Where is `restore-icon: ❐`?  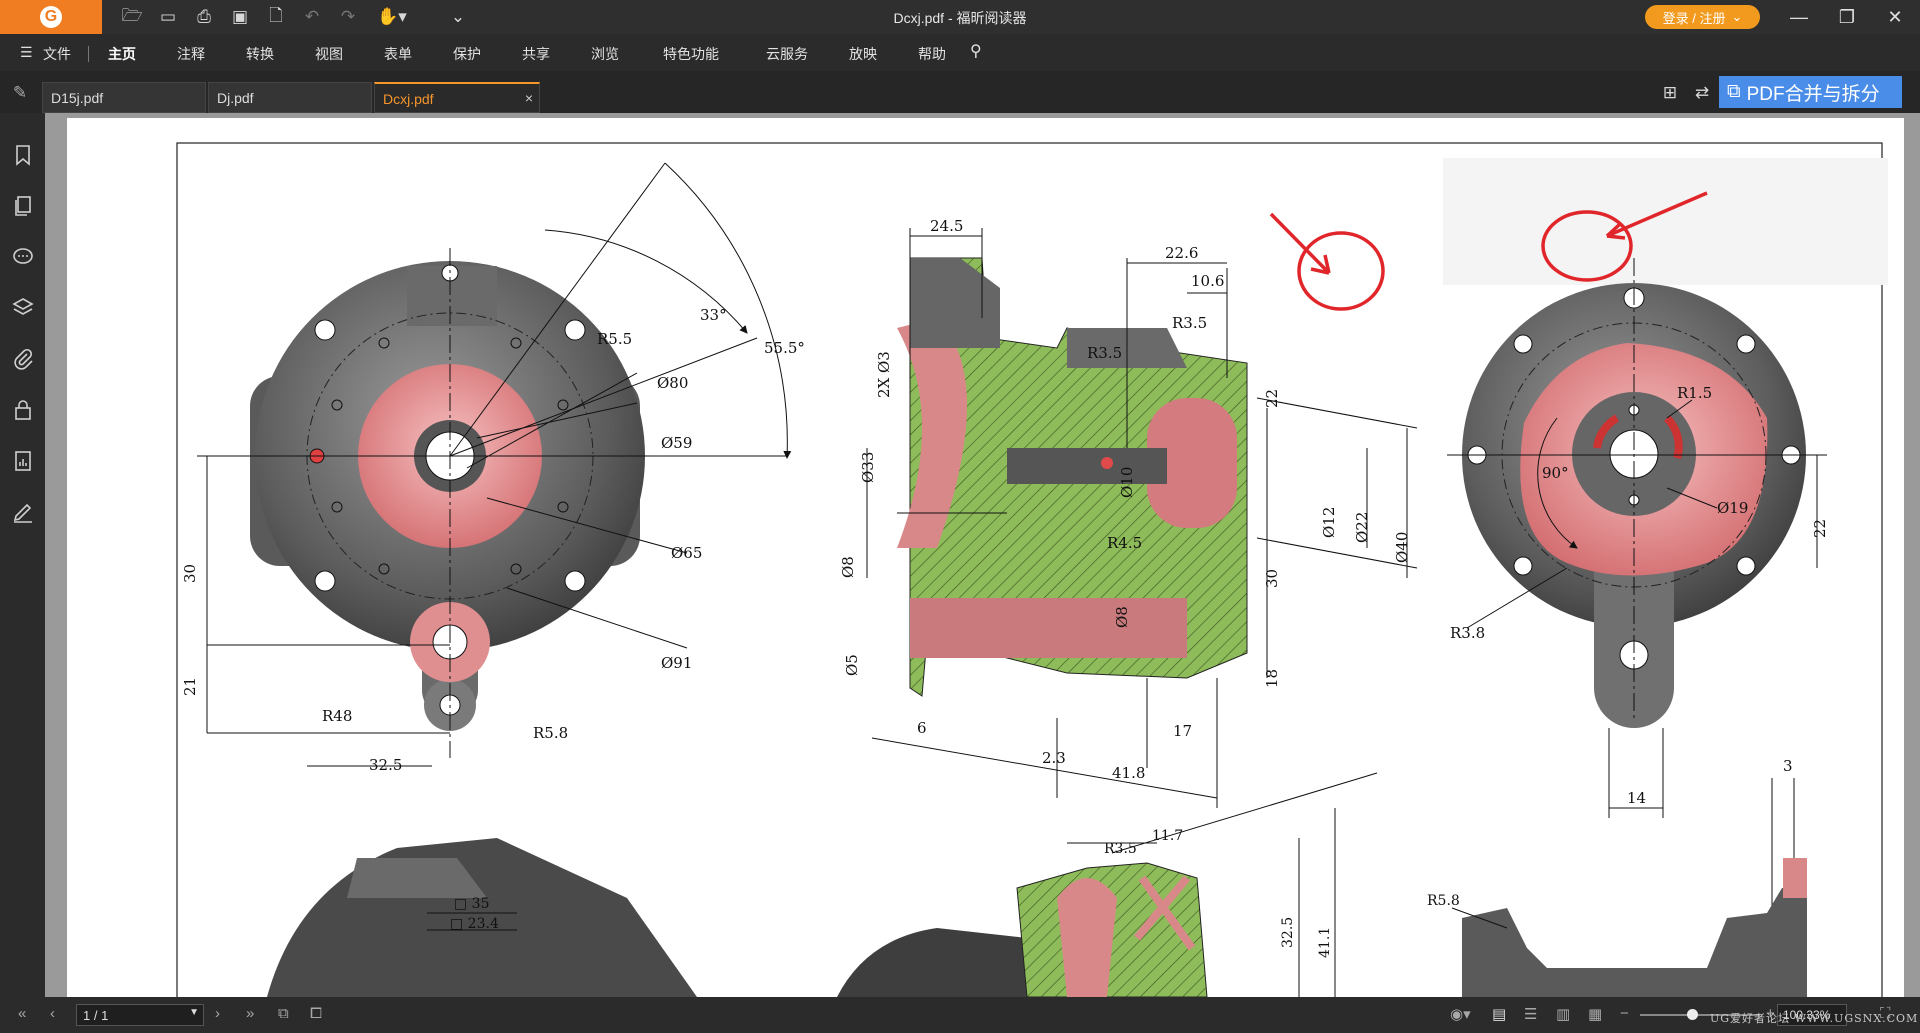 restore-icon: ❐ is located at coordinates (1847, 17).